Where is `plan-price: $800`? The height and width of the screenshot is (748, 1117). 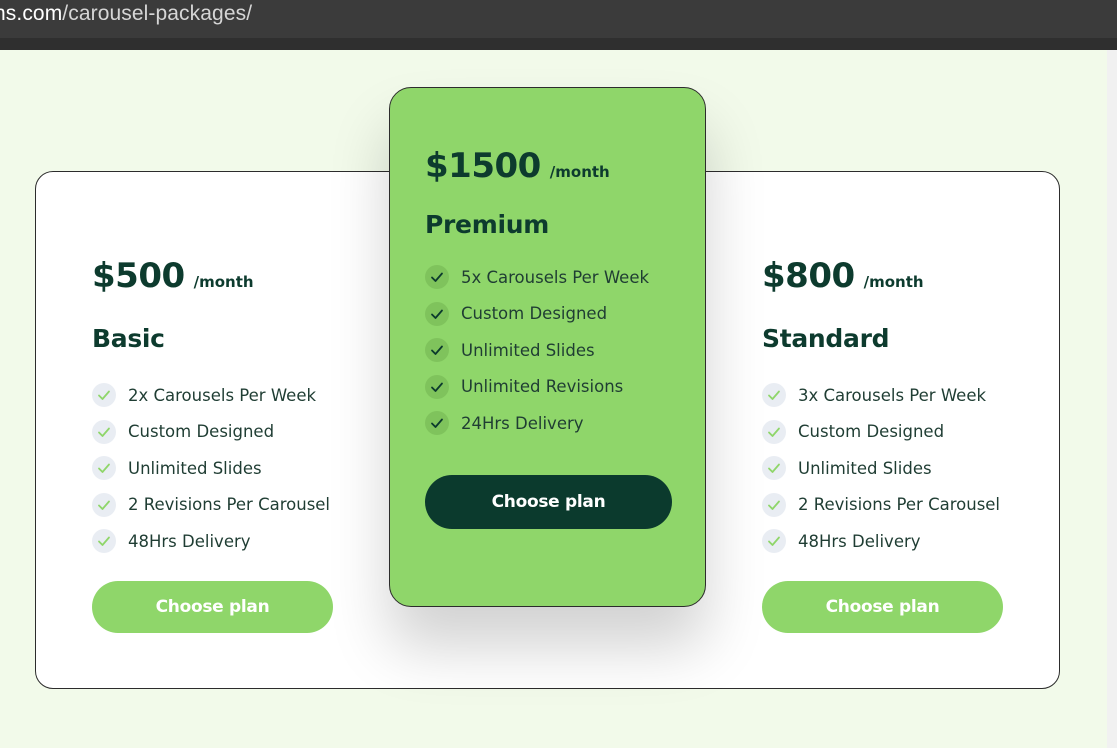 plan-price: $800 is located at coordinates (808, 276).